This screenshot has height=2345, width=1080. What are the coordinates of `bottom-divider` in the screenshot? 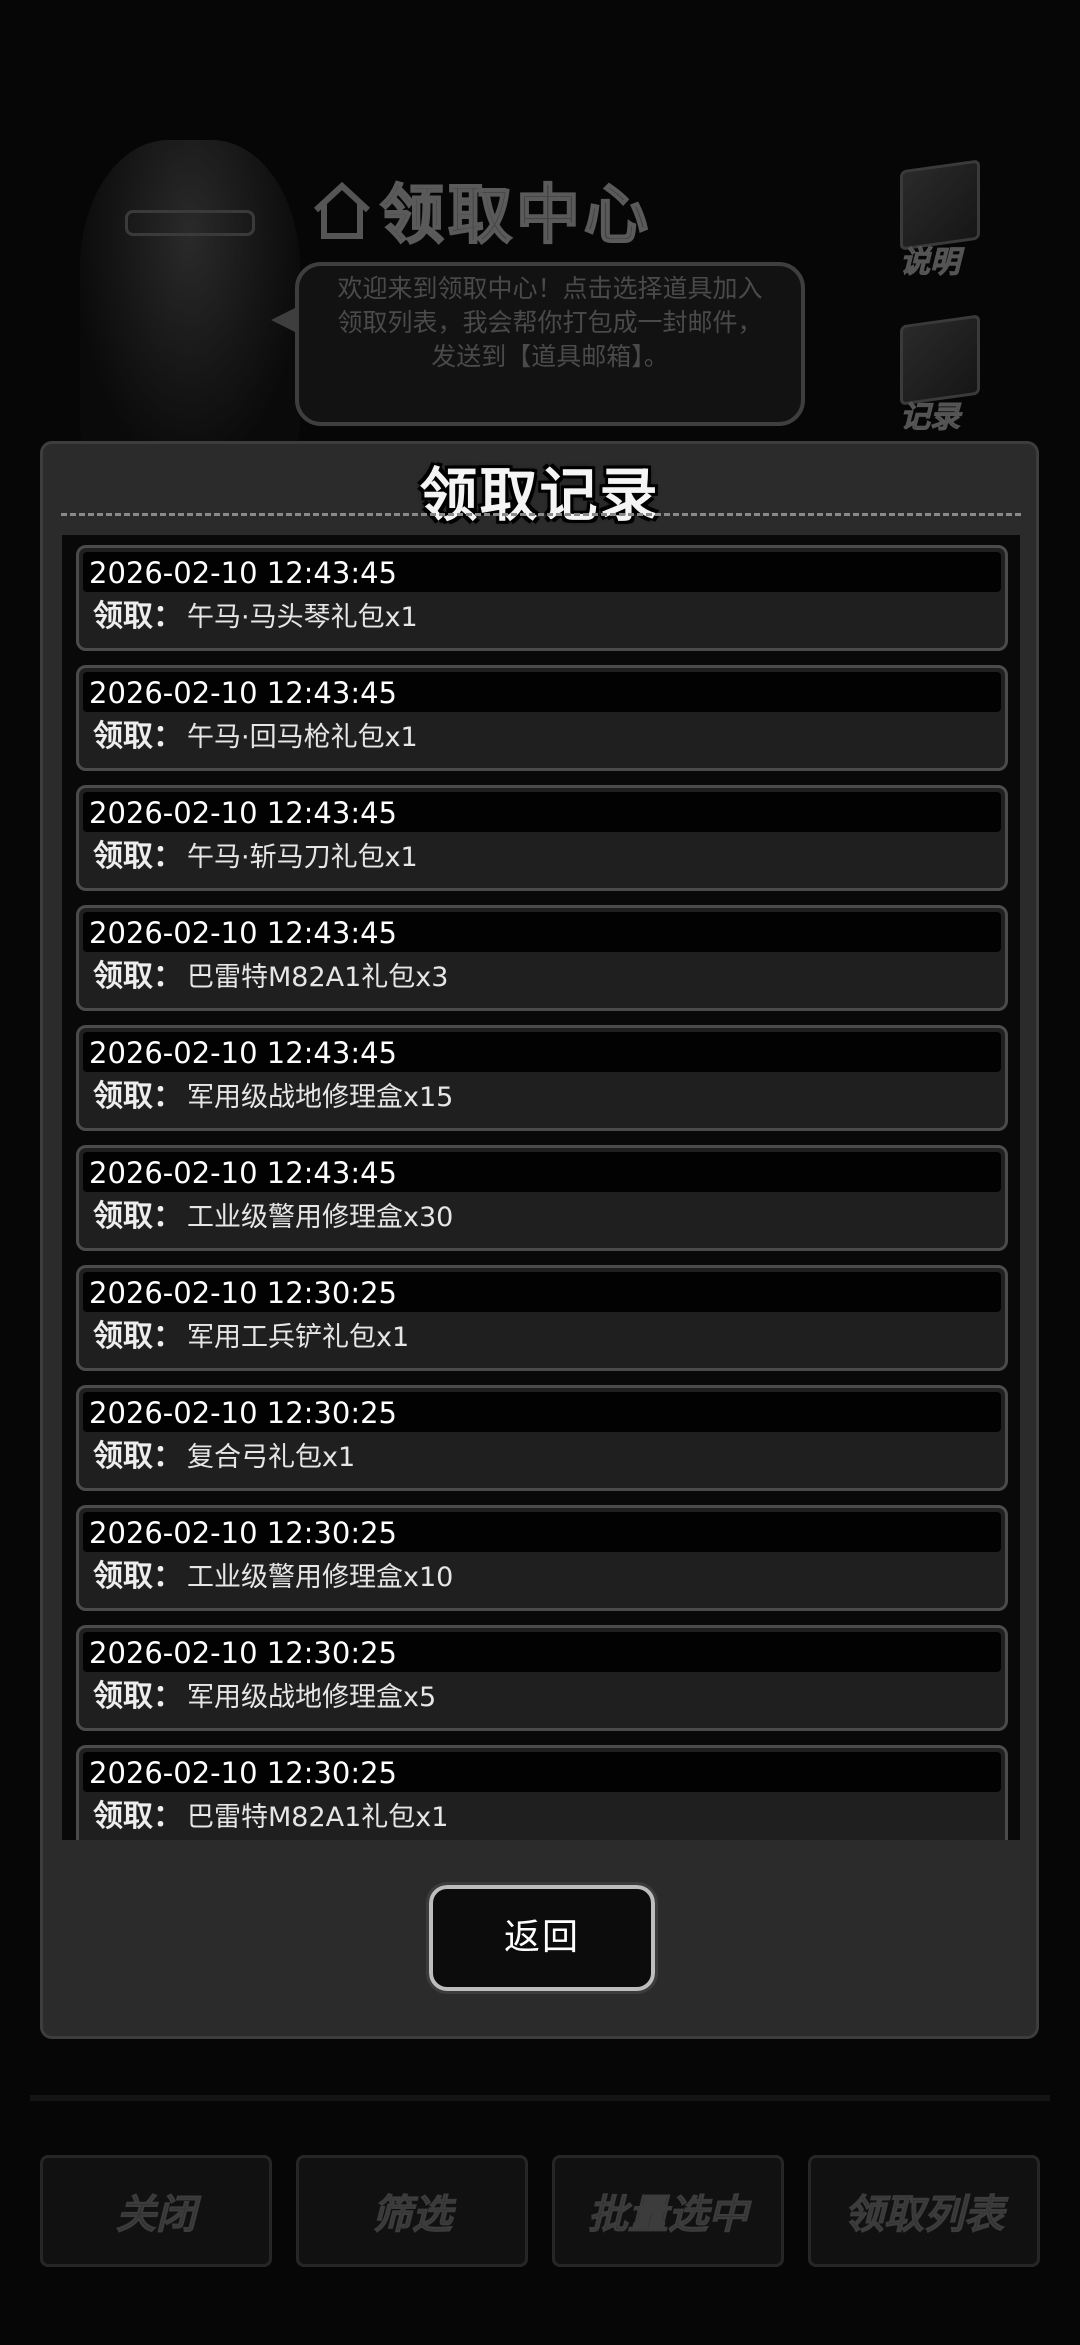 It's located at (540, 2098).